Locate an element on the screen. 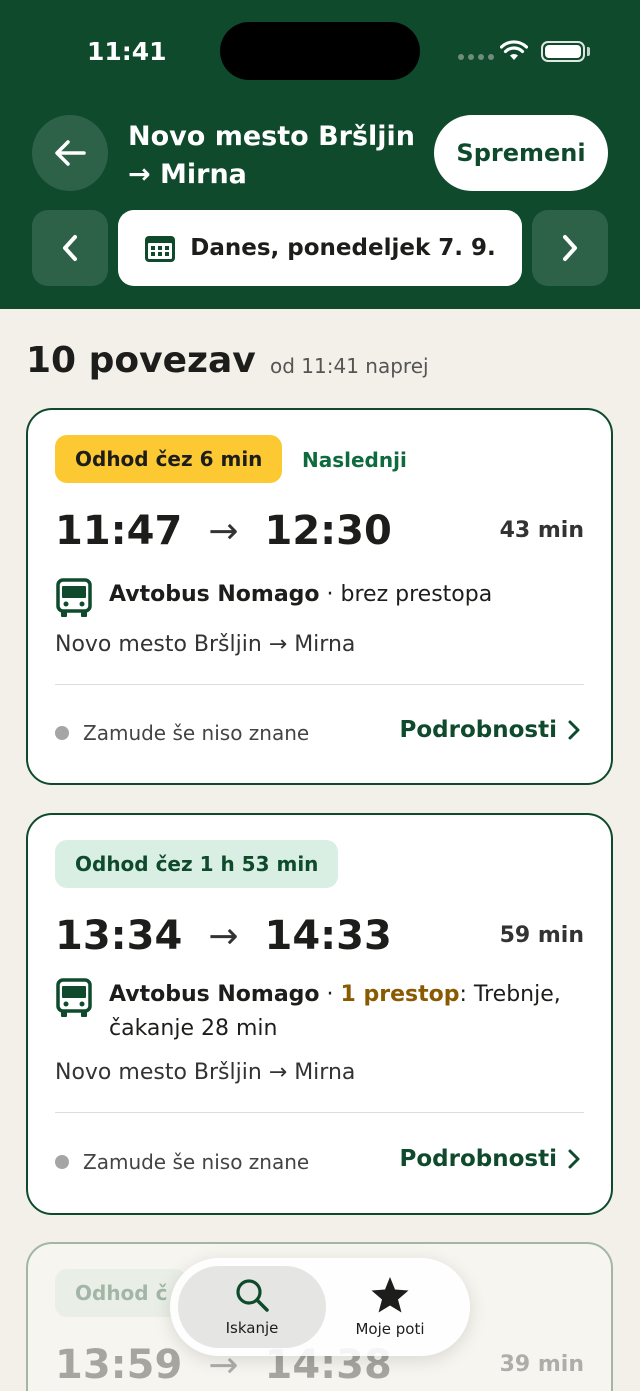 The width and height of the screenshot is (640, 1391). calendar-icon is located at coordinates (160, 249).